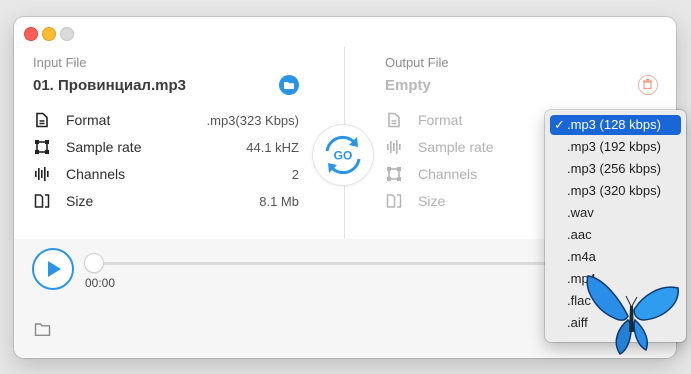 The image size is (691, 374). Describe the element at coordinates (67, 34) in the screenshot. I see `zoom-window-button` at that location.